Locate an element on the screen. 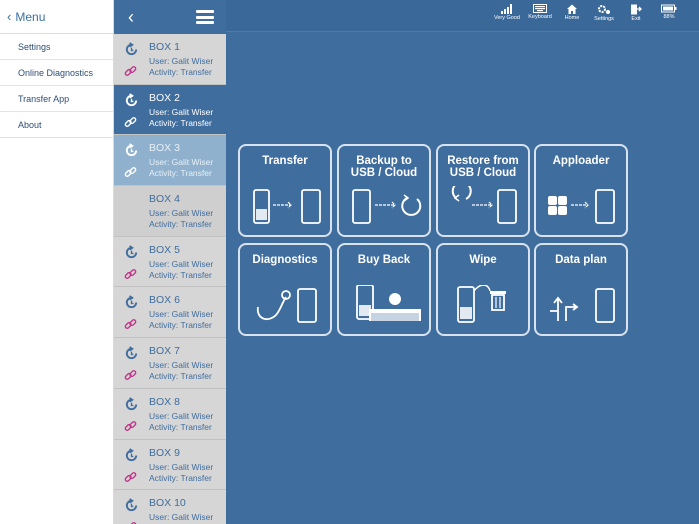 The width and height of the screenshot is (699, 524). tile-apploader-label: Apploader is located at coordinates (581, 161).